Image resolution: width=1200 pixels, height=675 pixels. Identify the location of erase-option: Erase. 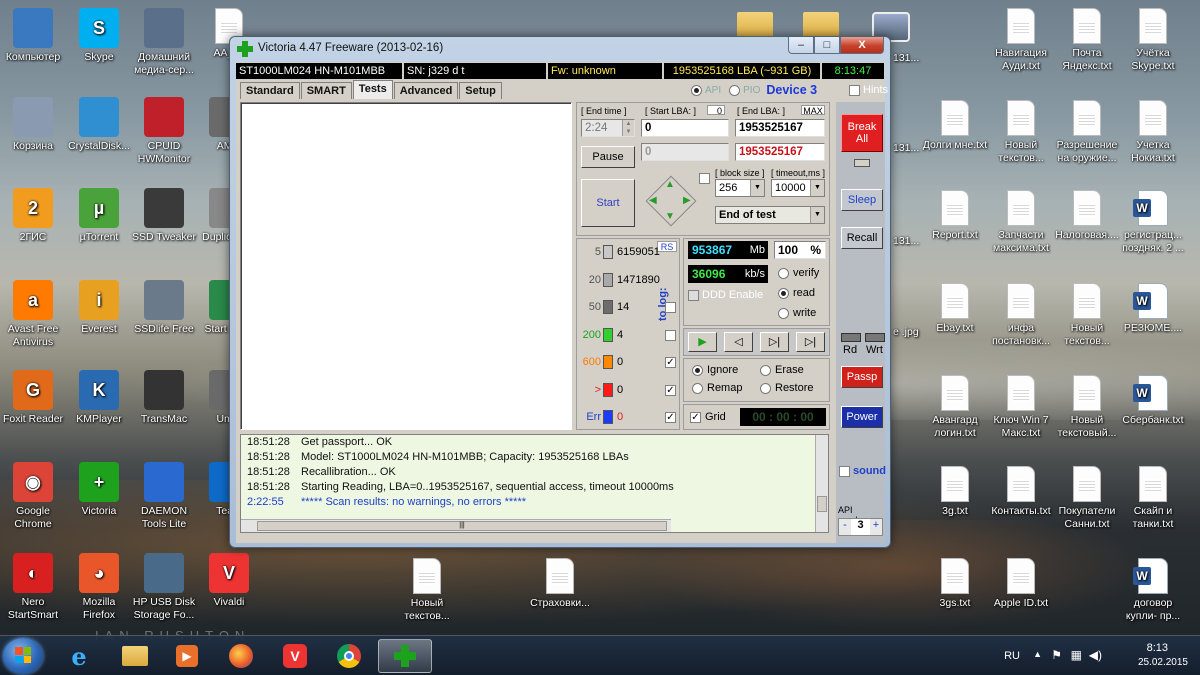
(782, 370).